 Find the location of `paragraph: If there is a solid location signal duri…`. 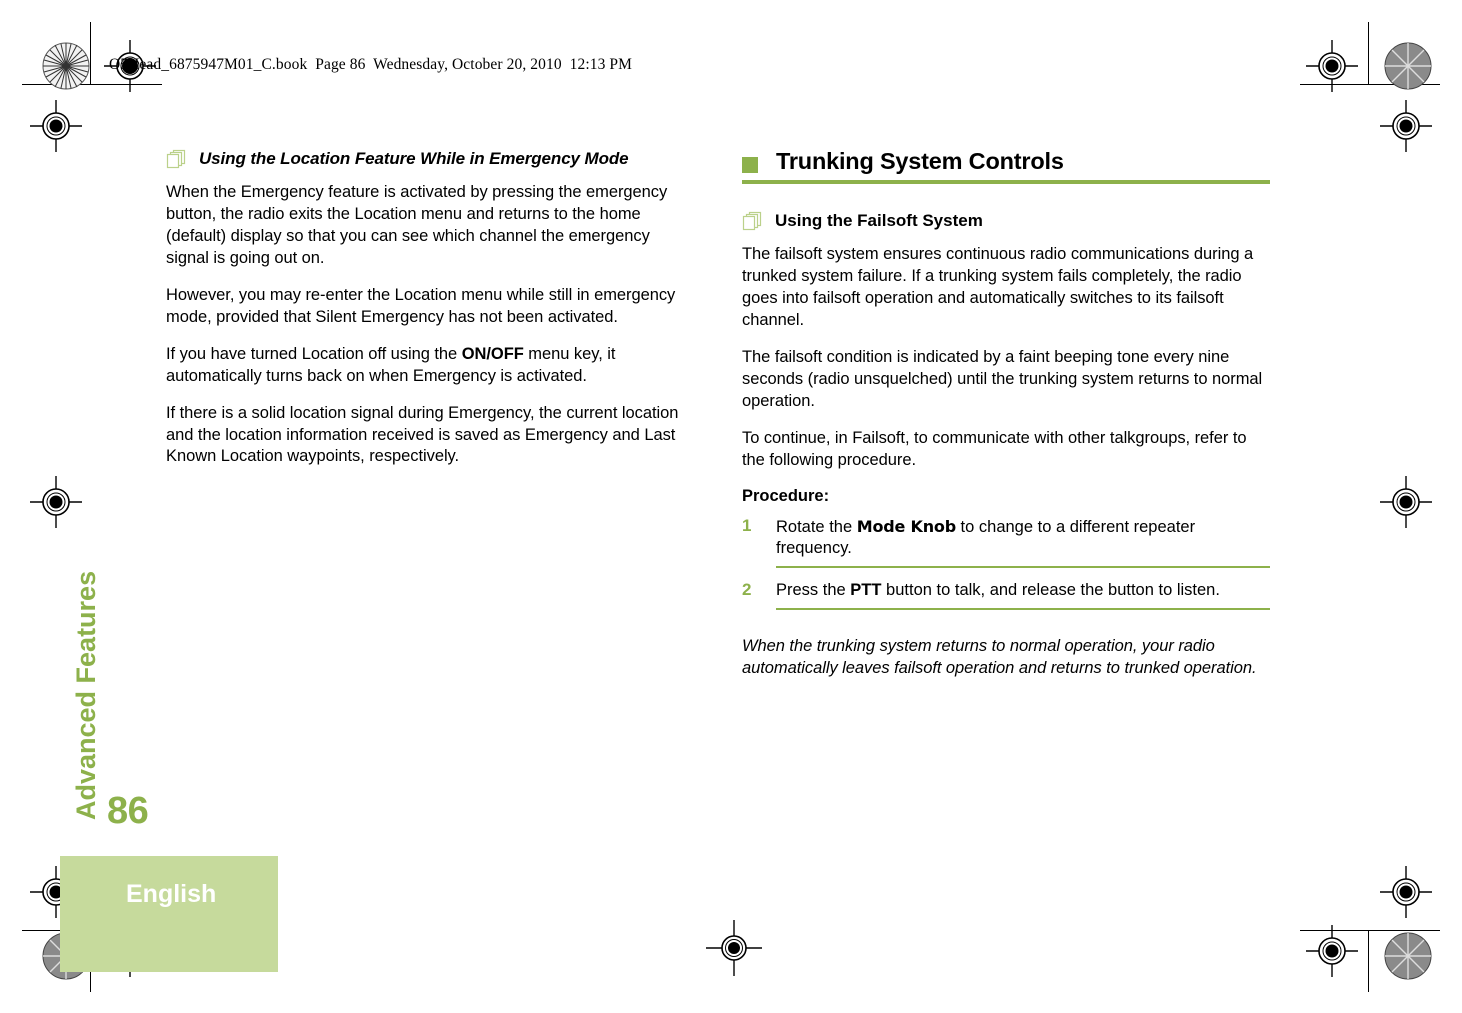

paragraph: If there is a solid location signal duri… is located at coordinates (422, 434).